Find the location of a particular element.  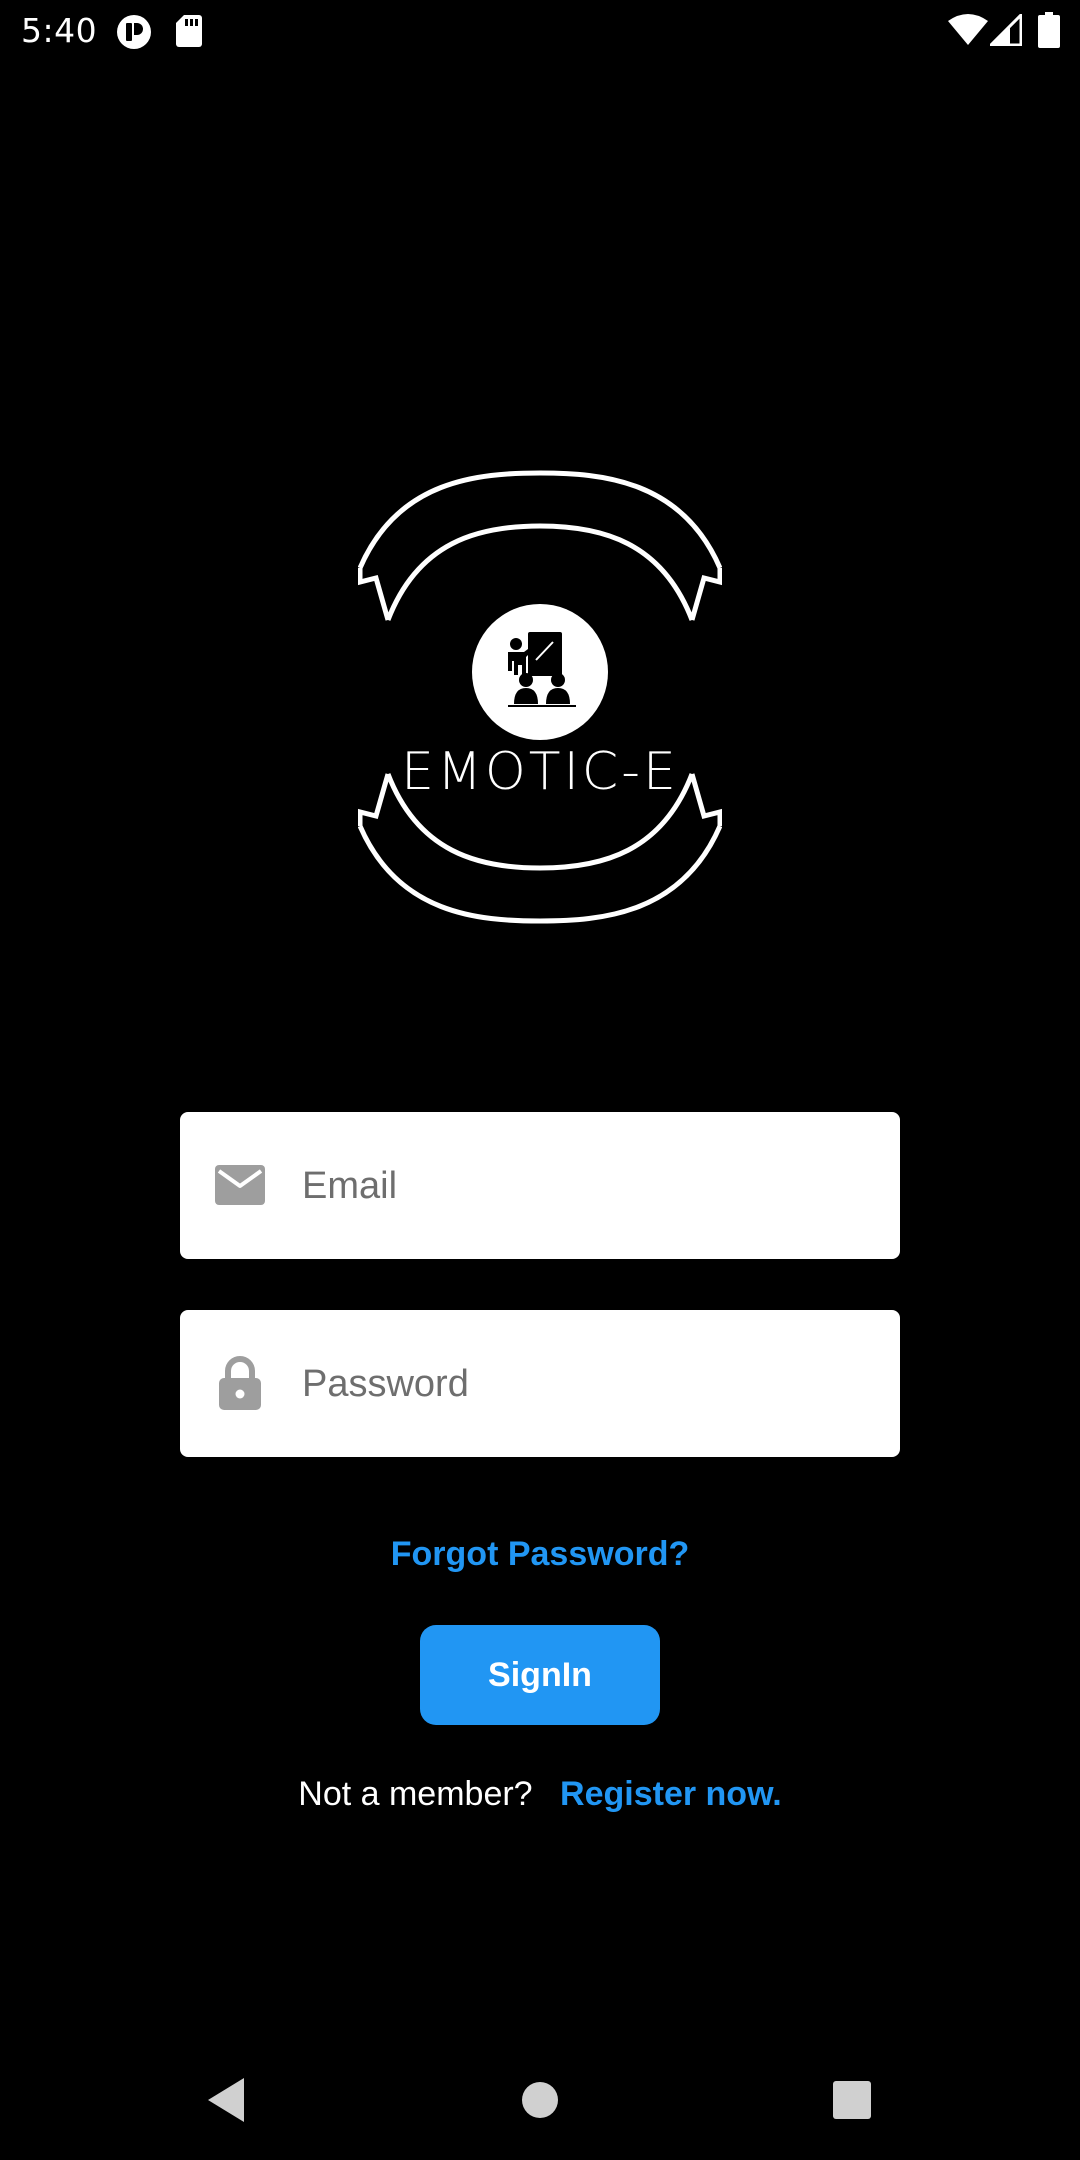

signin-button: SignIn is located at coordinates (540, 1675).